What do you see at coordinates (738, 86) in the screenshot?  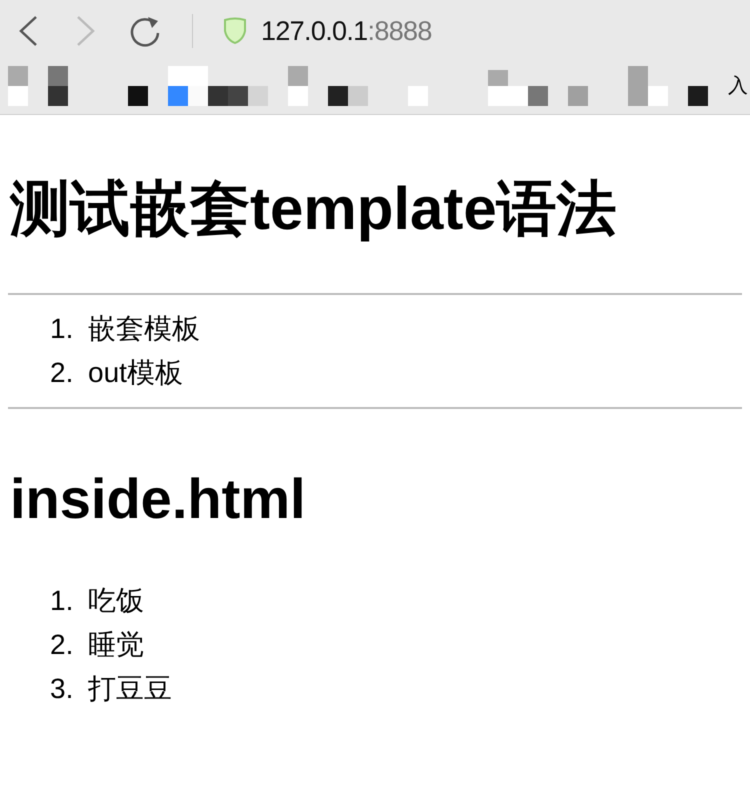 I see `bookmark-label: 入` at bounding box center [738, 86].